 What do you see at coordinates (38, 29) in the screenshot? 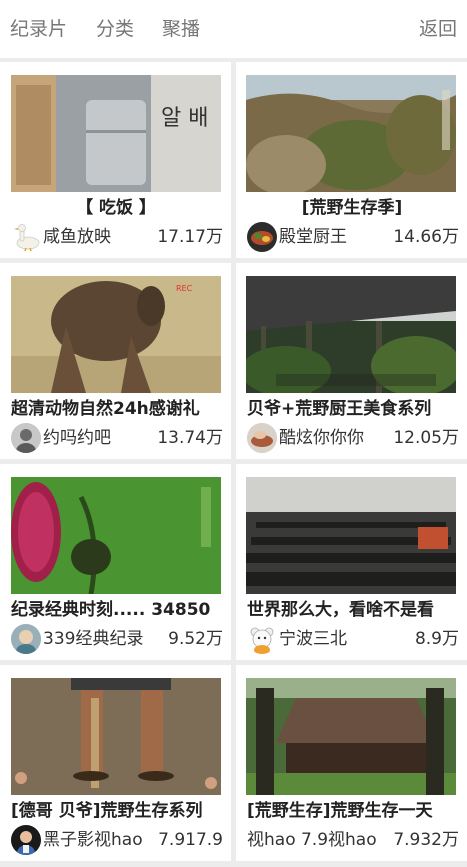
I see `tab-documentary: 纪录片` at bounding box center [38, 29].